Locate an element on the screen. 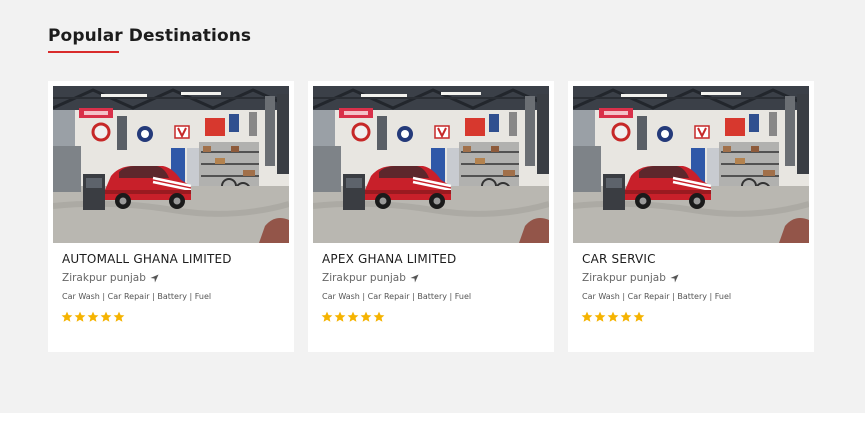 This screenshot has height=435, width=865. heading-underline is located at coordinates (83, 52).